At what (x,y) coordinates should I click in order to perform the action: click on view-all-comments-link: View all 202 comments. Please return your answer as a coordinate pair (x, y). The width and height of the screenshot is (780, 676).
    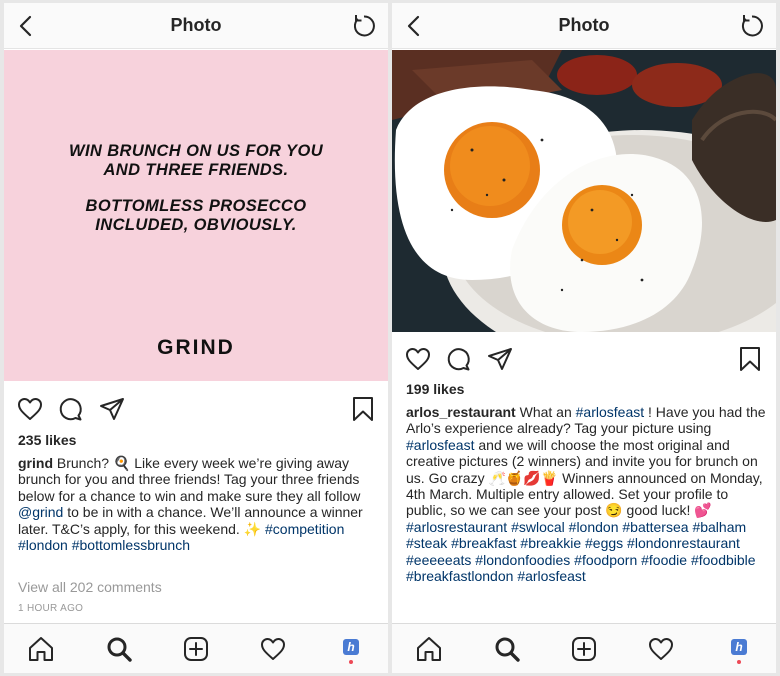
    Looking at the image, I should click on (90, 587).